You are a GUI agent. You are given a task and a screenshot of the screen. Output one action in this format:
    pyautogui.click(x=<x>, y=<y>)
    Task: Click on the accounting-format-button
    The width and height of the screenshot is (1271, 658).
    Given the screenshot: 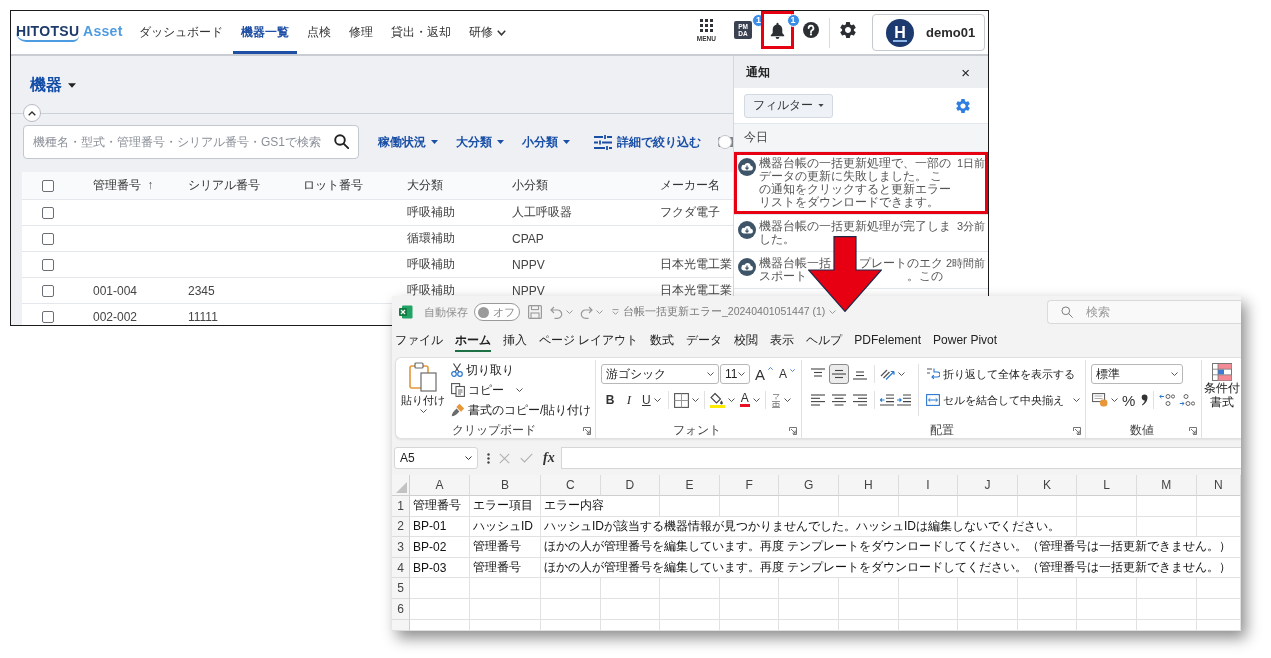 What is the action you would take?
    pyautogui.click(x=1105, y=400)
    